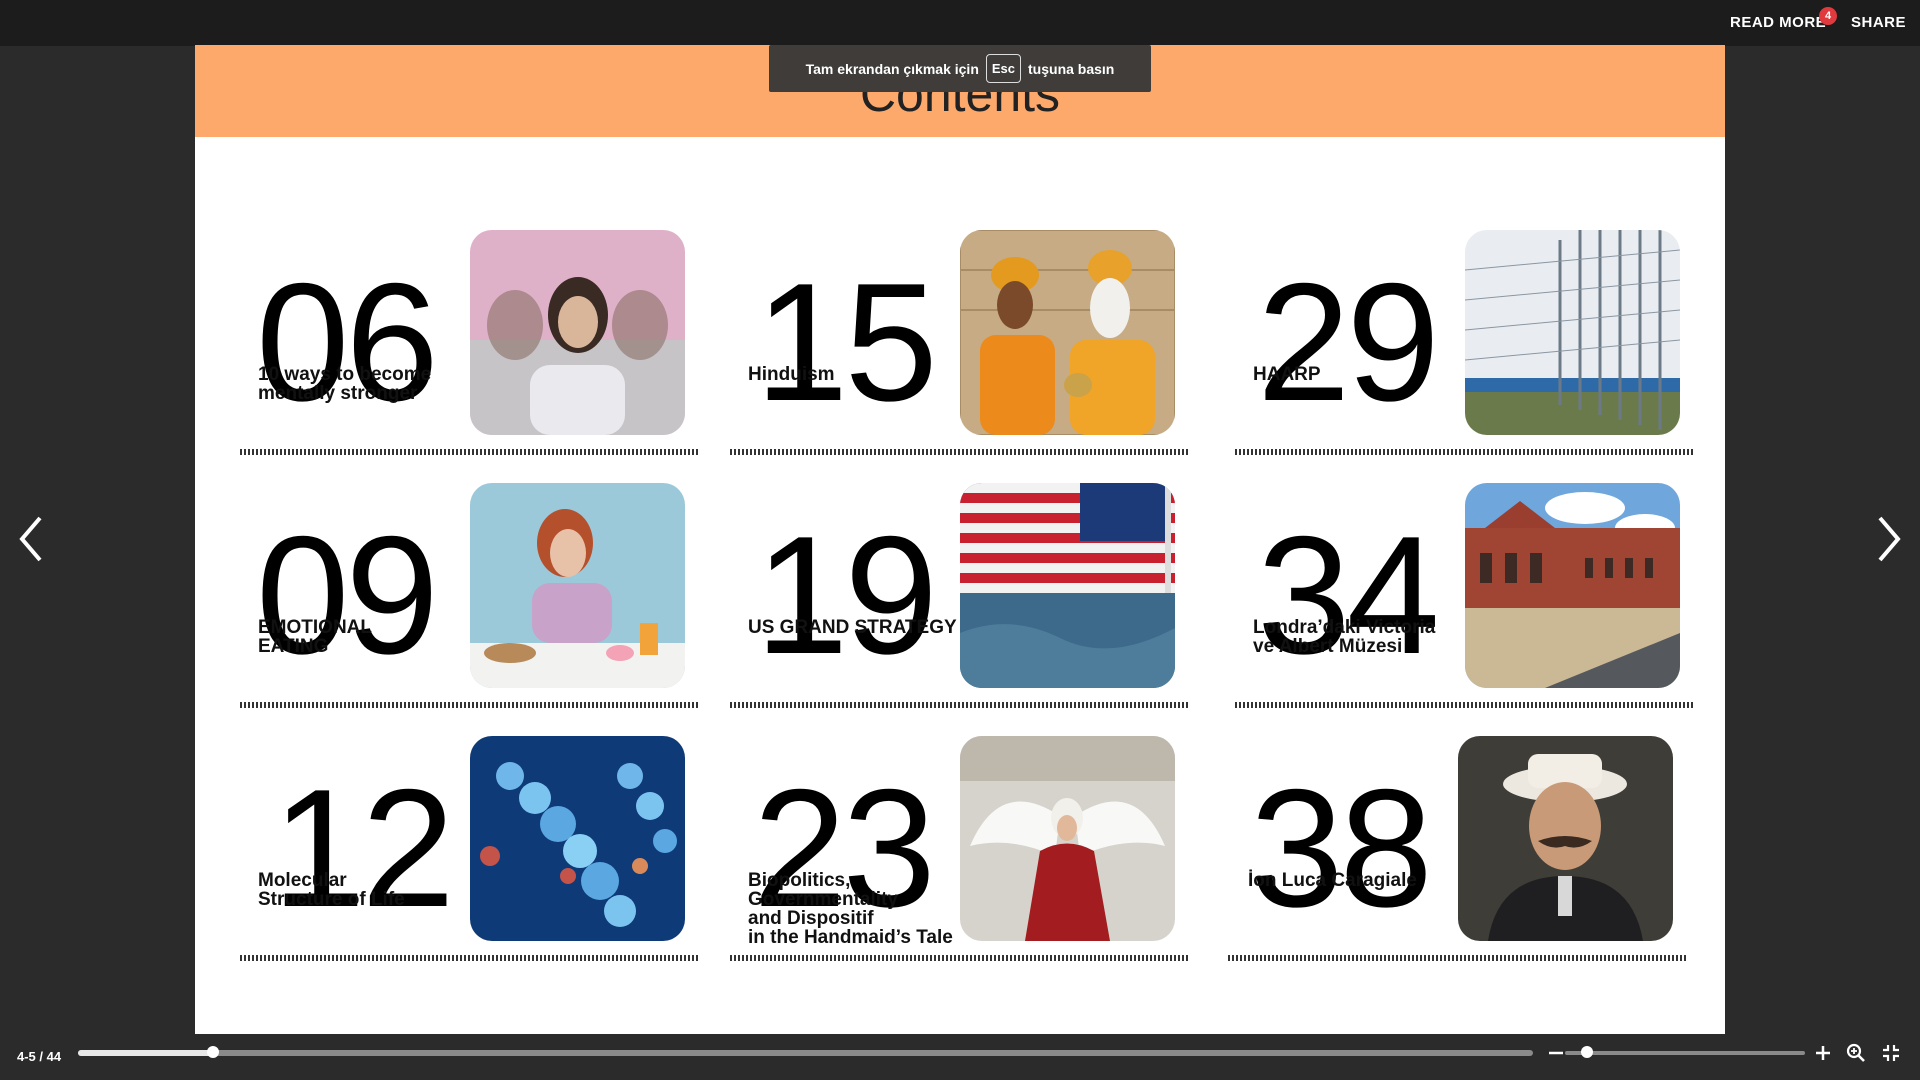  Describe the element at coordinates (146, 1053) in the screenshot. I see `page-scrubber-progress` at that location.